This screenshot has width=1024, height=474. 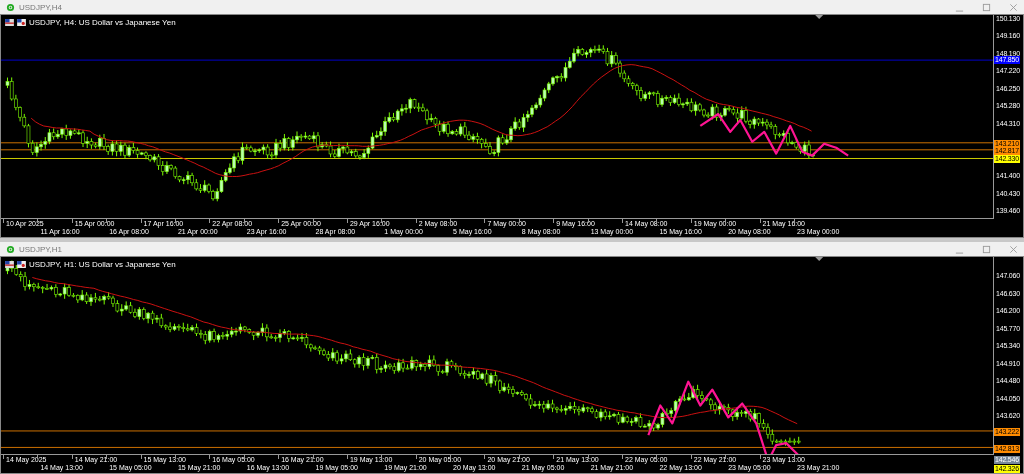 I want to click on window-title: USDJPY,H1, so click(x=40, y=249).